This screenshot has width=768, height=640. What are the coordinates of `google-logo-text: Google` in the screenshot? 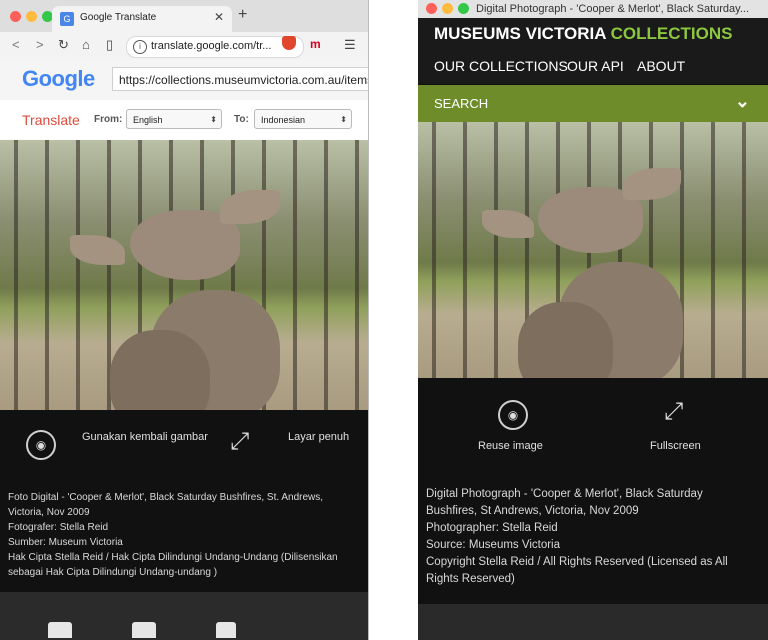 It's located at (58, 78).